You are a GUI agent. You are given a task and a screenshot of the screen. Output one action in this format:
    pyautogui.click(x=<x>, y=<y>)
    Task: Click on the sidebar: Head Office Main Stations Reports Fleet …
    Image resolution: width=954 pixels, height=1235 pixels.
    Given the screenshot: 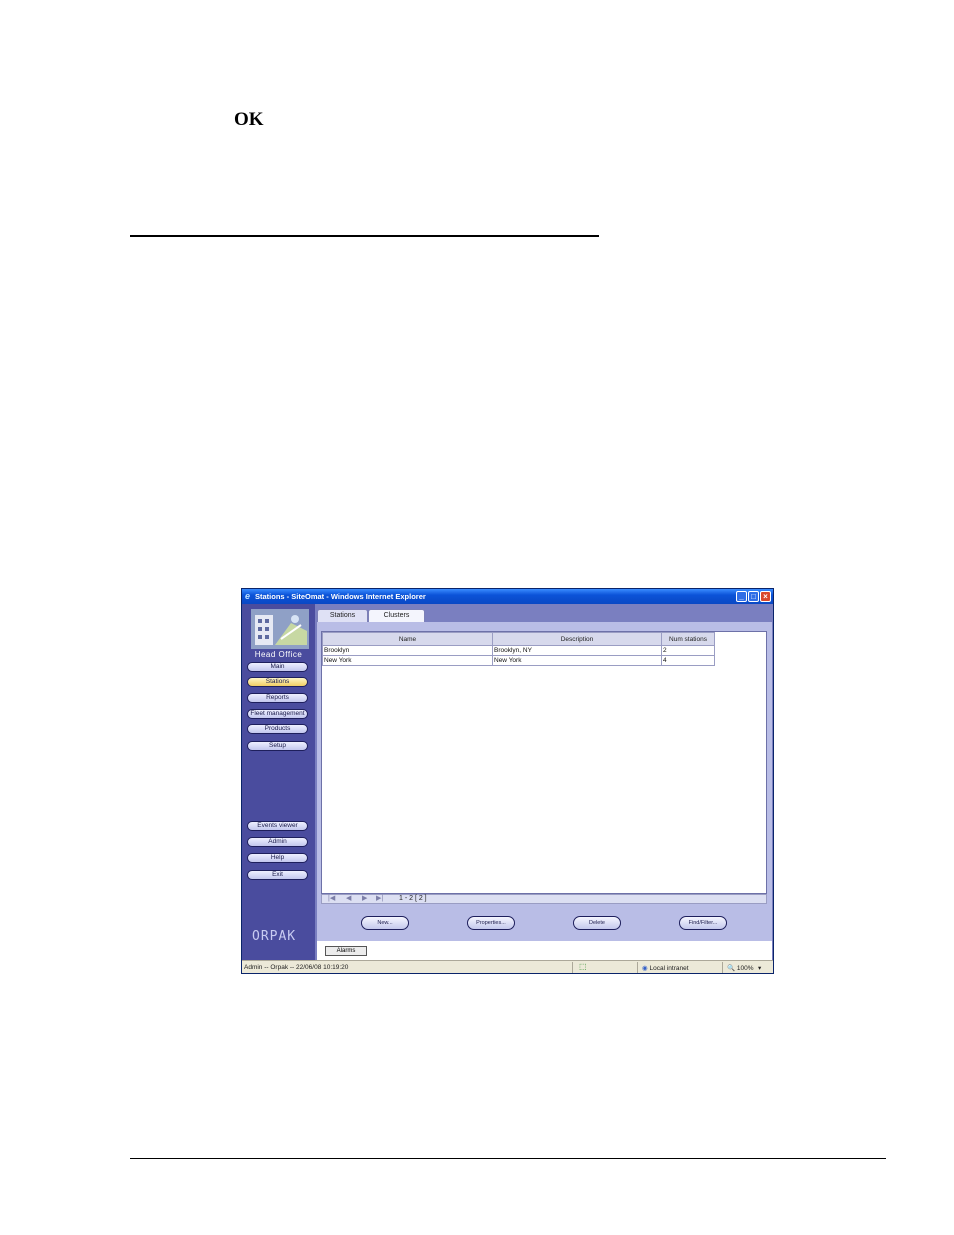 What is the action you would take?
    pyautogui.click(x=278, y=782)
    